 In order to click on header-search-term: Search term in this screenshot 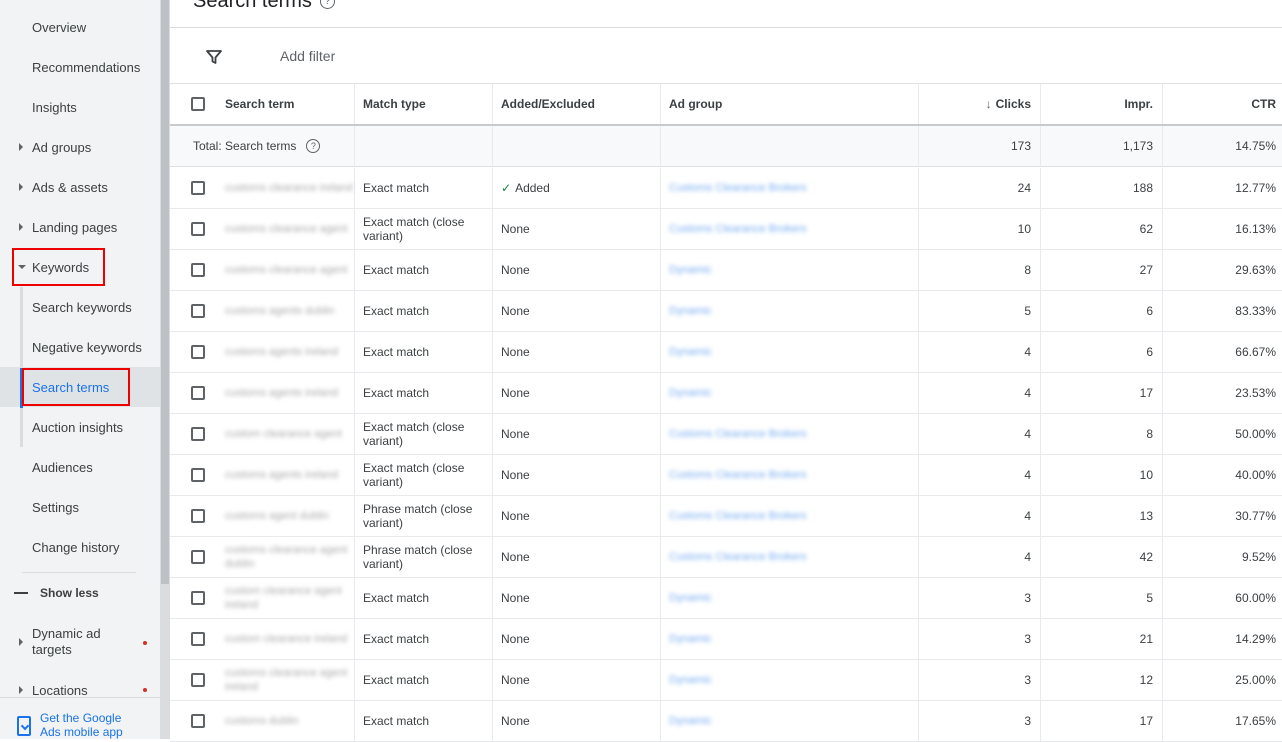, I will do `click(285, 104)`.